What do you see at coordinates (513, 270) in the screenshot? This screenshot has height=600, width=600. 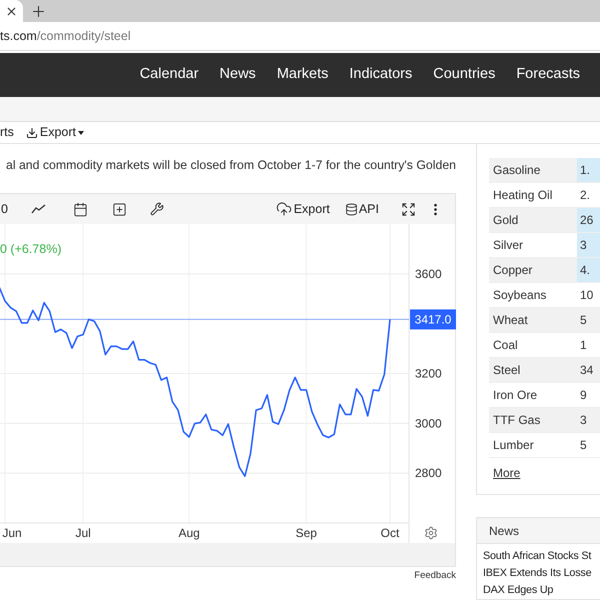 I see `commodity-name: Copper` at bounding box center [513, 270].